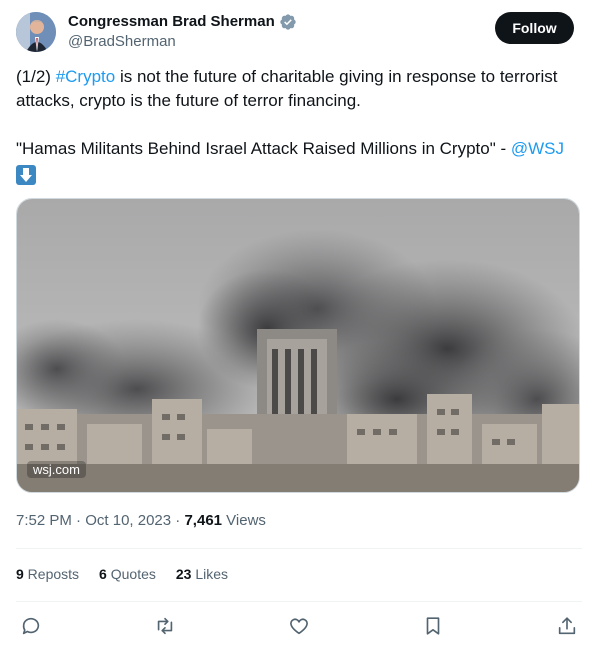 This screenshot has width=598, height=649. Describe the element at coordinates (103, 574) in the screenshot. I see `quotes-count: 6` at that location.